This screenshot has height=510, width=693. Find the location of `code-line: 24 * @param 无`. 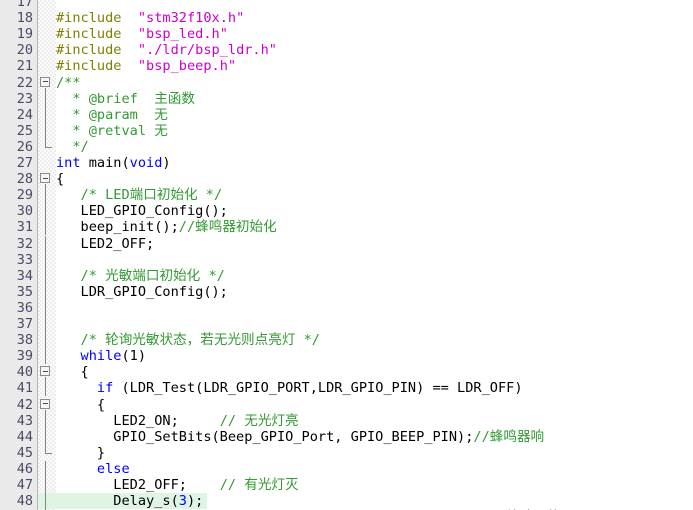

code-line: 24 * @param 无 is located at coordinates (346, 114).